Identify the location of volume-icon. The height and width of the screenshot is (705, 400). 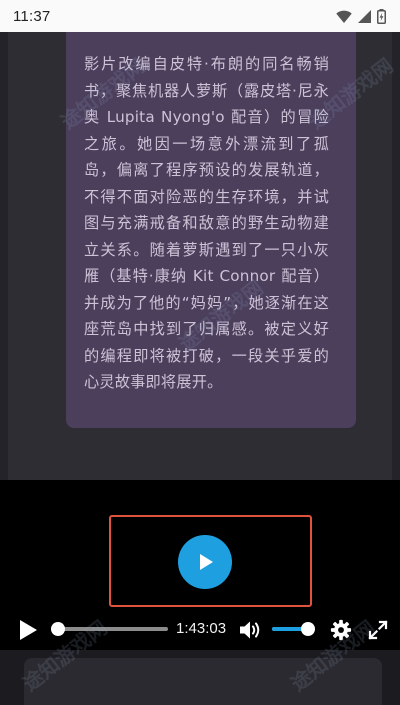
(250, 630).